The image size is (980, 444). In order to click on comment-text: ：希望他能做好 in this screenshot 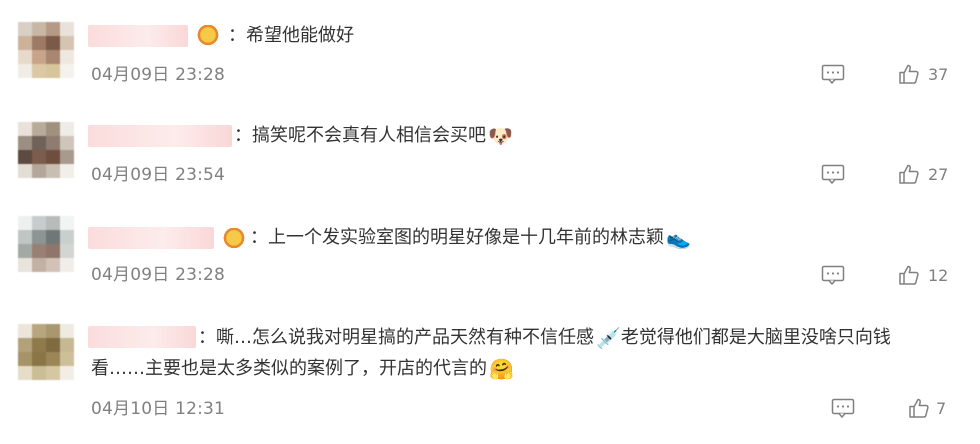, I will do `click(291, 35)`.